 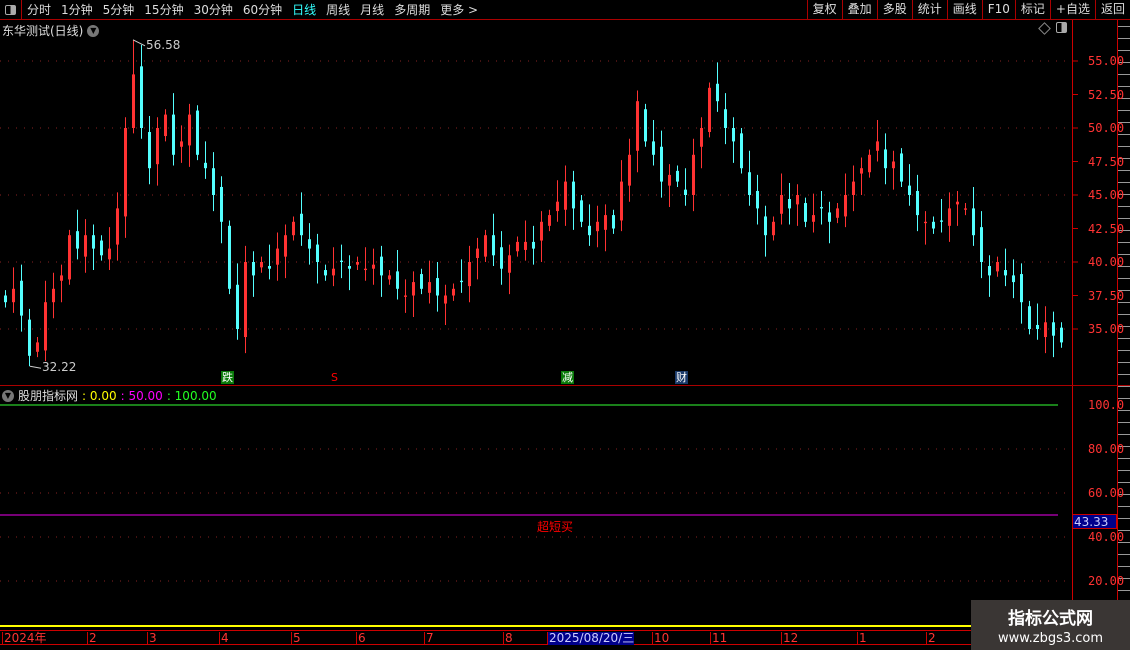 What do you see at coordinates (567, 377) in the screenshot?
I see `signal-marker: 减` at bounding box center [567, 377].